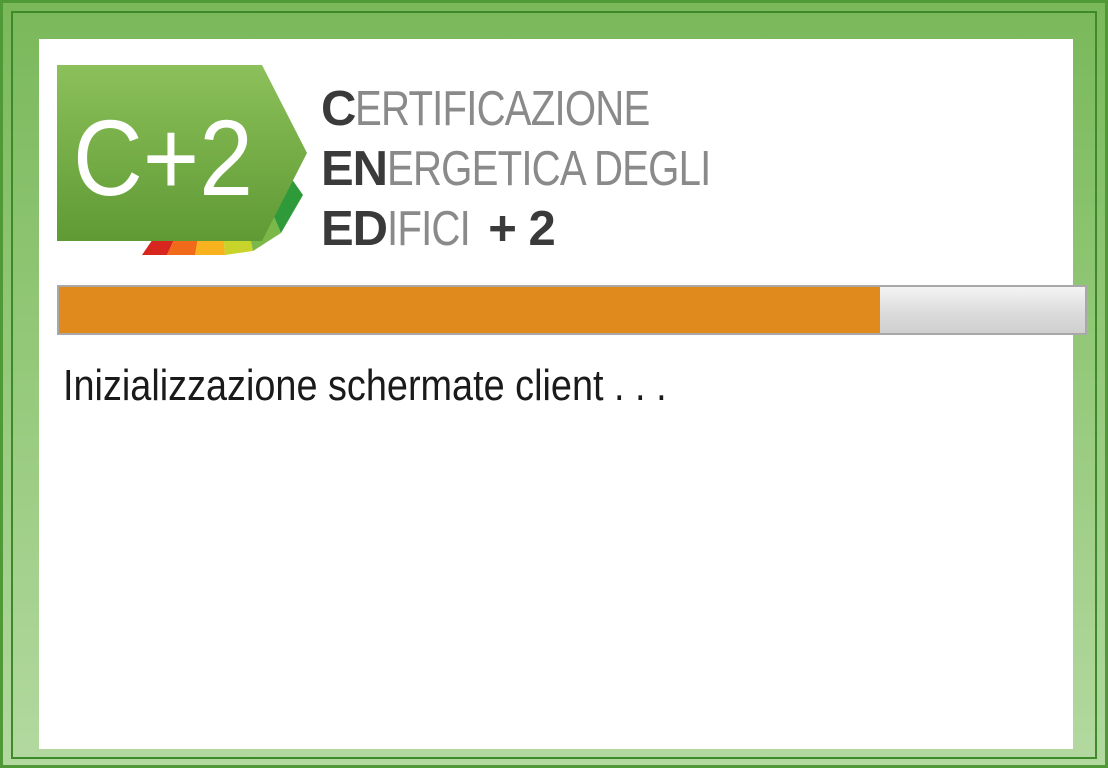  What do you see at coordinates (163, 157) in the screenshot?
I see `logo-badge-text: C+2` at bounding box center [163, 157].